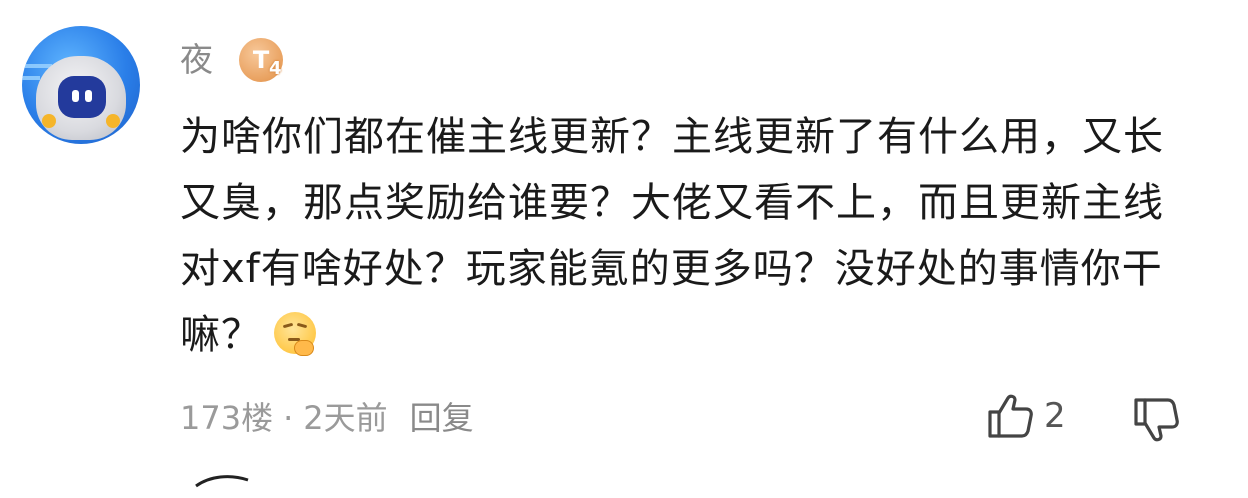  I want to click on thumbs-down-icon, so click(1156, 420).